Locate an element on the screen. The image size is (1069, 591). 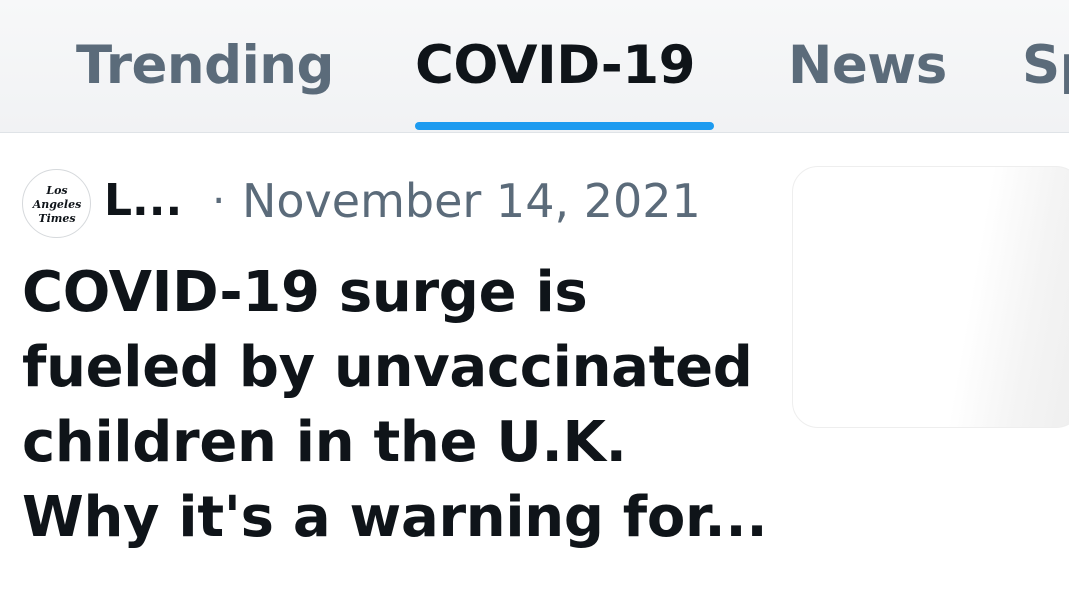
los-angeles-times-logo: Los Angeles Times is located at coordinates (56, 204).